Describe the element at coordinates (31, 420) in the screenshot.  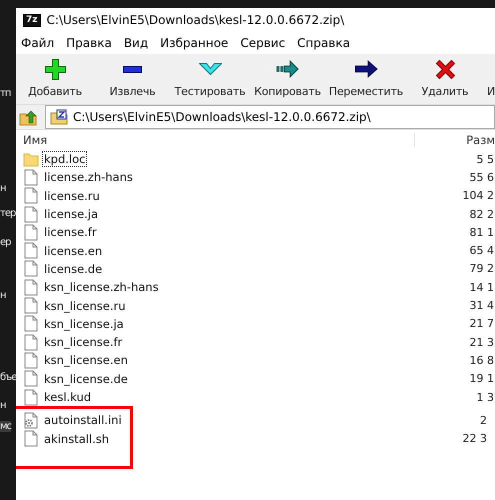
I see `settings-file-icon` at that location.